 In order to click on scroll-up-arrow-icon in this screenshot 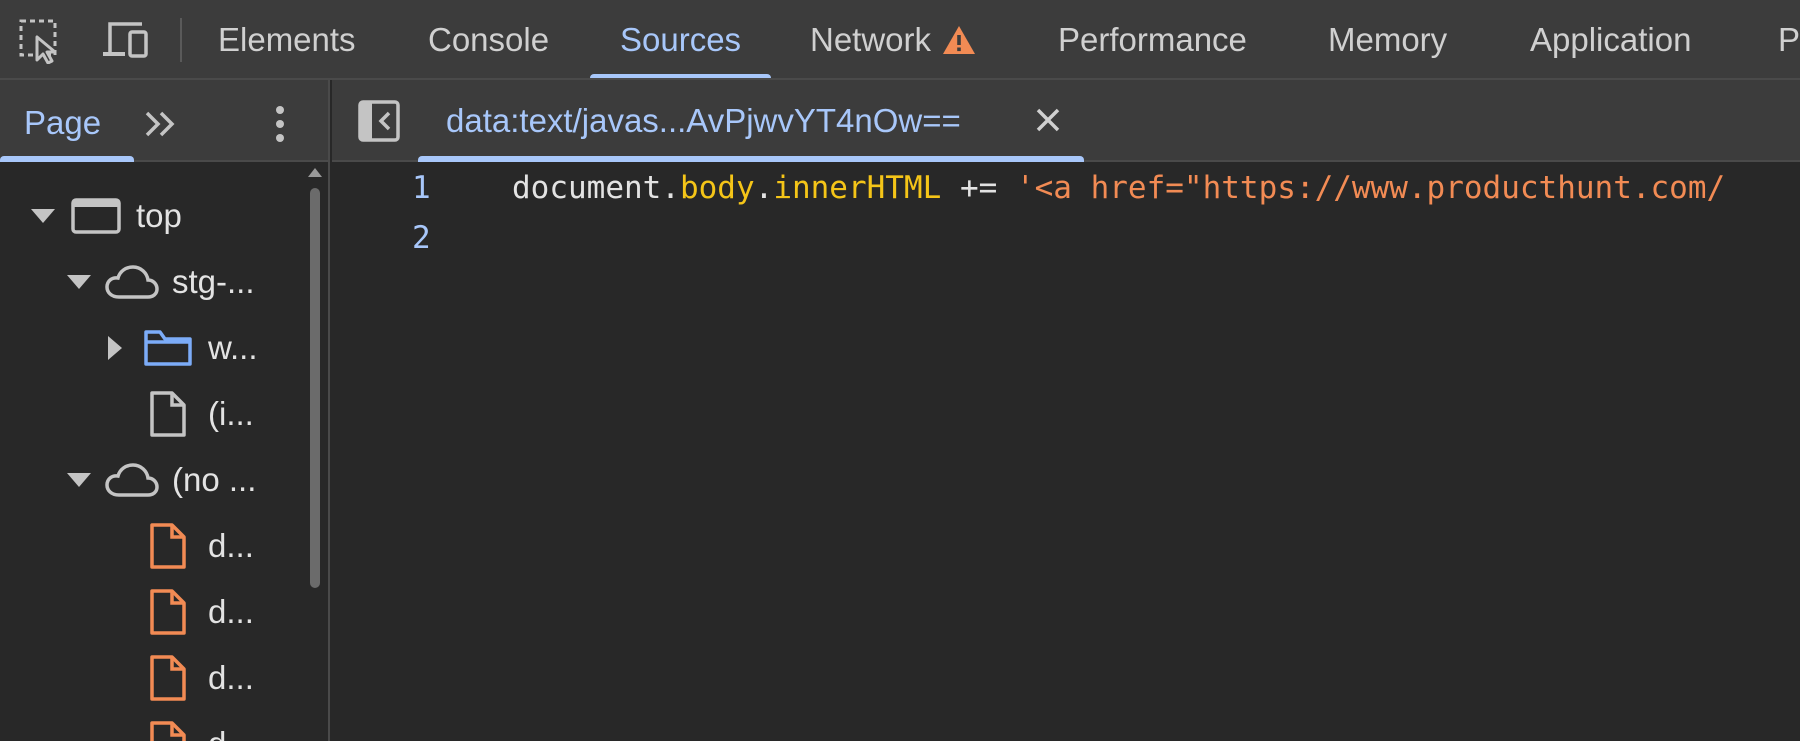, I will do `click(315, 172)`.